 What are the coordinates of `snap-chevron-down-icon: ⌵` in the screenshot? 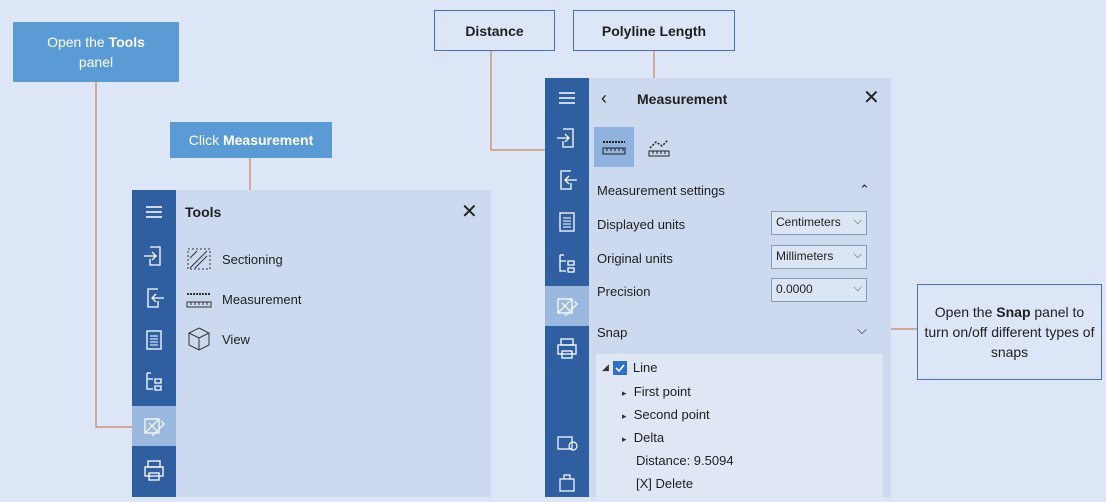 It's located at (862, 330).